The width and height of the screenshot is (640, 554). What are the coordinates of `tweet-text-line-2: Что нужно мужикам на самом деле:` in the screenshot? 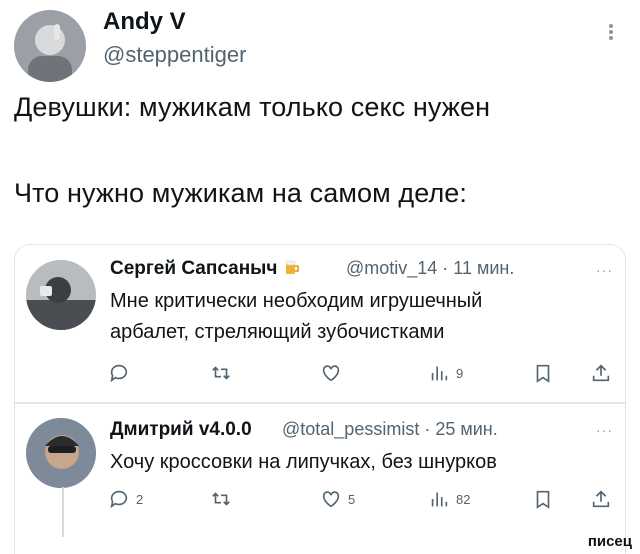 It's located at (241, 193).